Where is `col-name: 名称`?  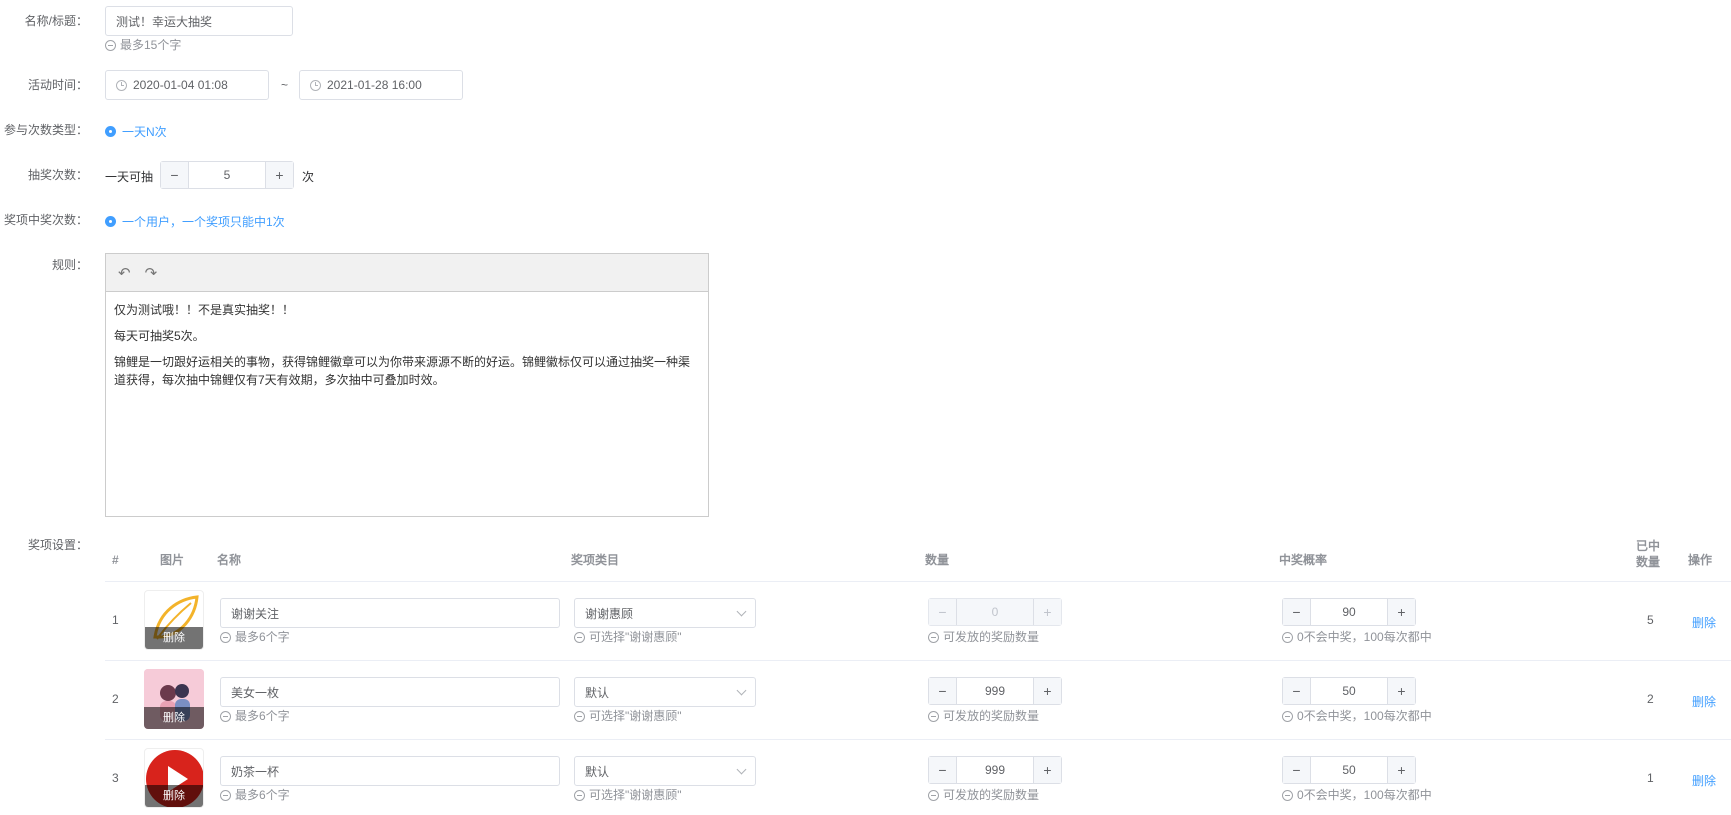
col-name: 名称 is located at coordinates (229, 560).